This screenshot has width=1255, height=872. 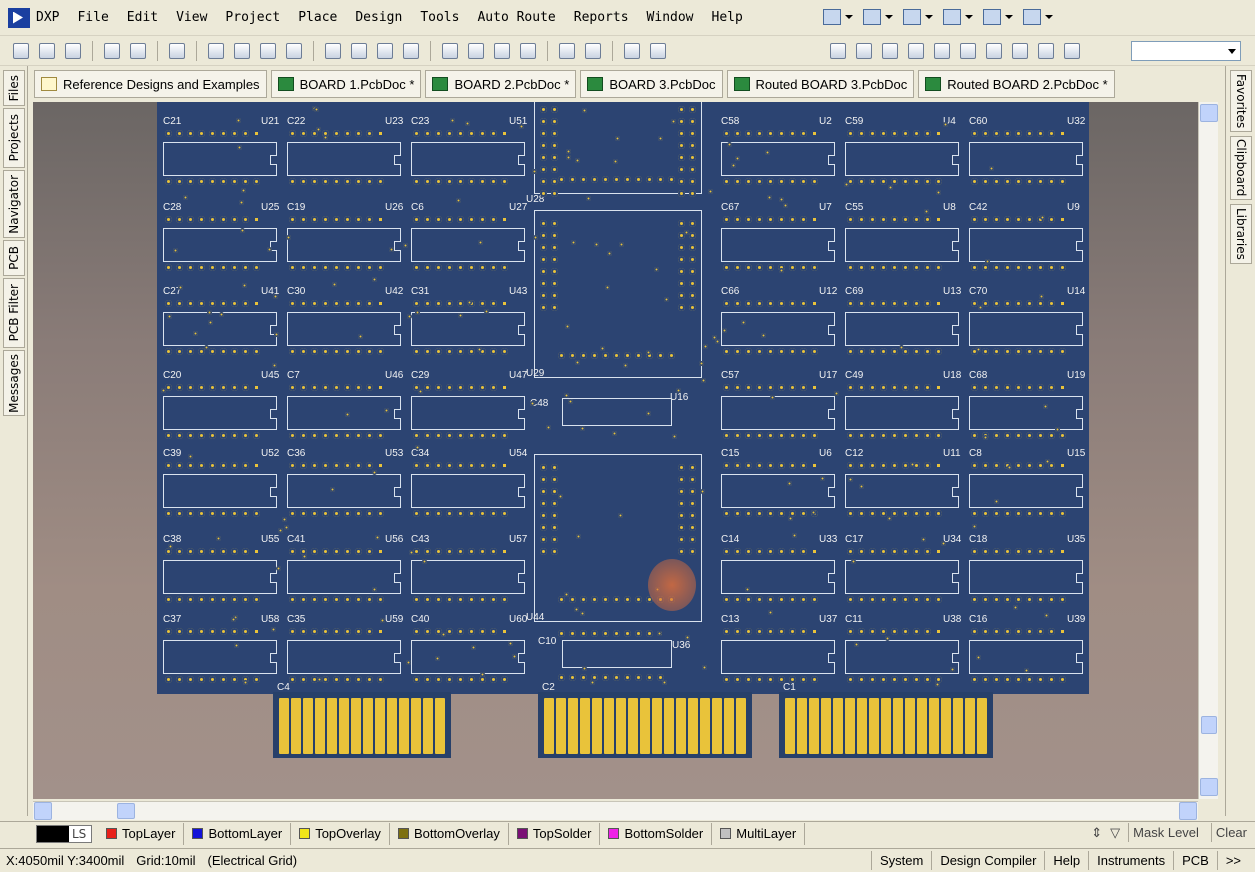 I want to click on move-button, so click(x=476, y=51).